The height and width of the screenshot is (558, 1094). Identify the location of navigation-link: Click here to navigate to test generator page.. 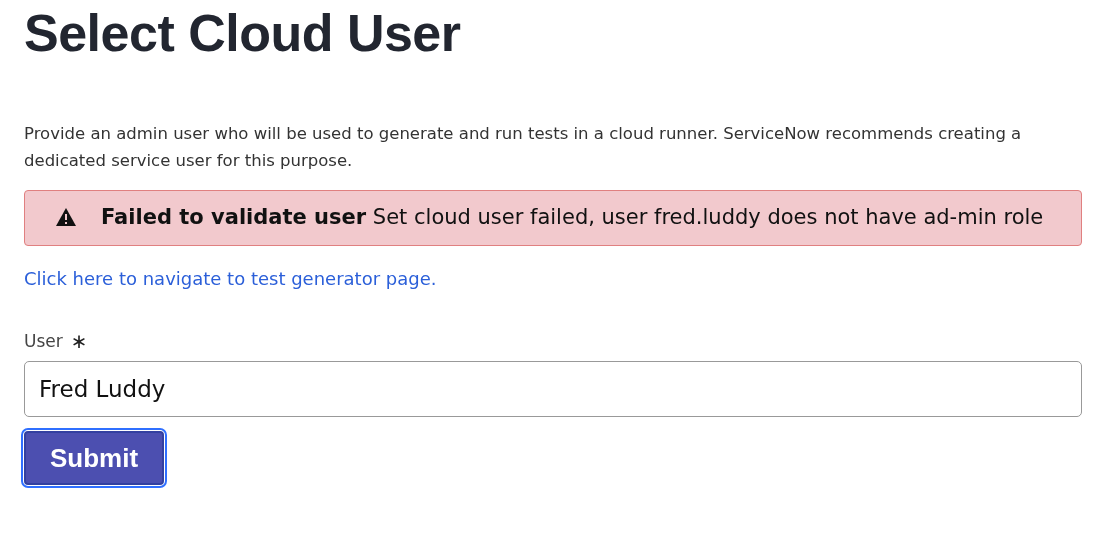
(230, 278).